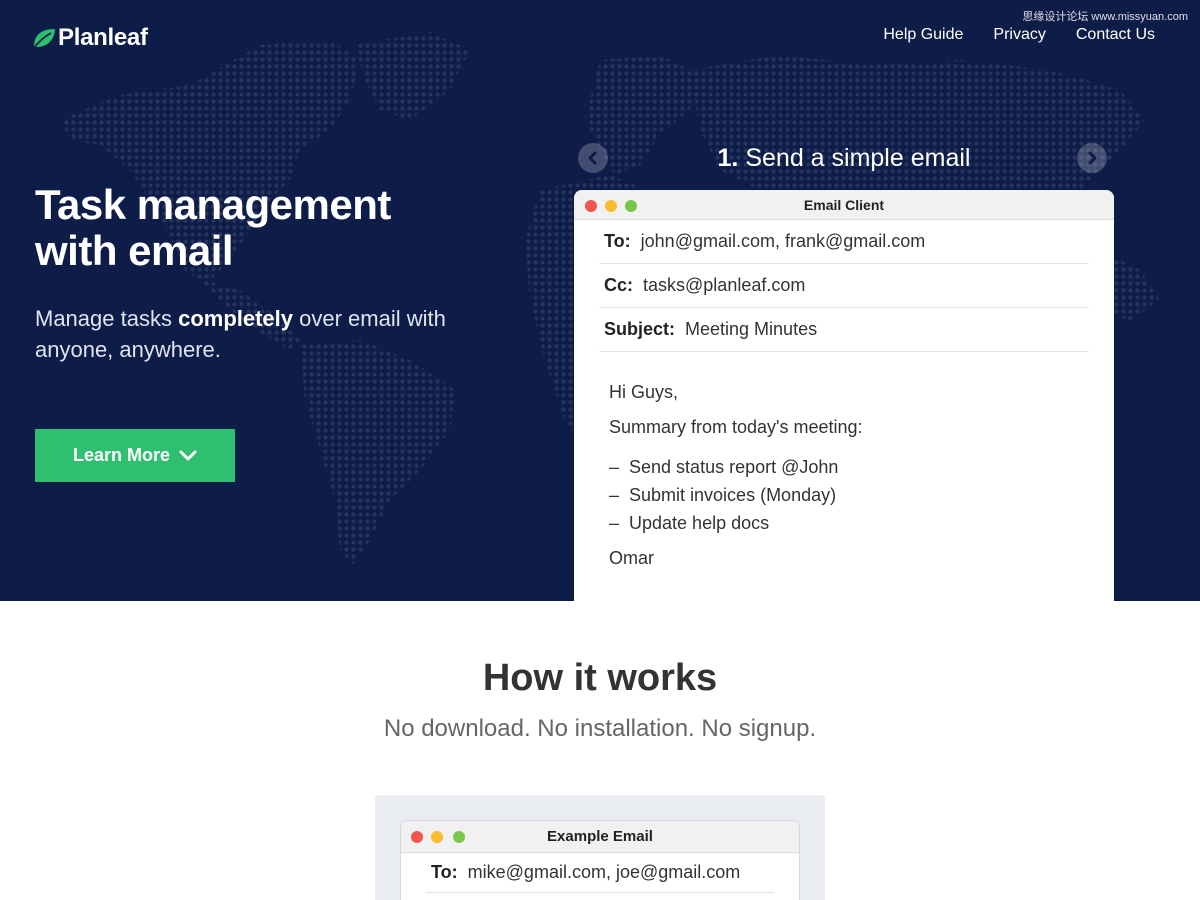 The width and height of the screenshot is (1200, 900). What do you see at coordinates (724, 285) in the screenshot?
I see `cc-value: tasks@planleaf.com` at bounding box center [724, 285].